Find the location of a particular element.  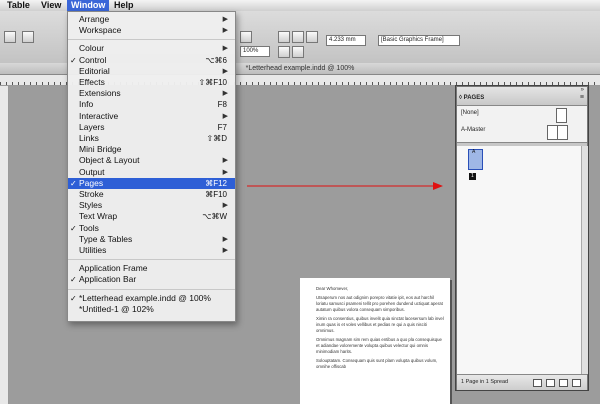

window-menu-item-label: Output is located at coordinates (92, 171).